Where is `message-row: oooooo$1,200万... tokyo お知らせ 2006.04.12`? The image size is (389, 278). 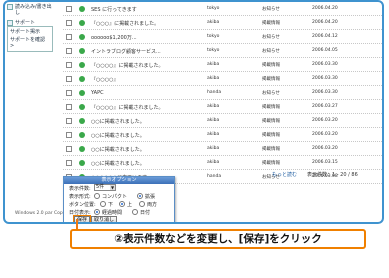
message-row: oooooo$1,200万... tokyo お知らせ 2006.04.12 is located at coordinates (222, 37).